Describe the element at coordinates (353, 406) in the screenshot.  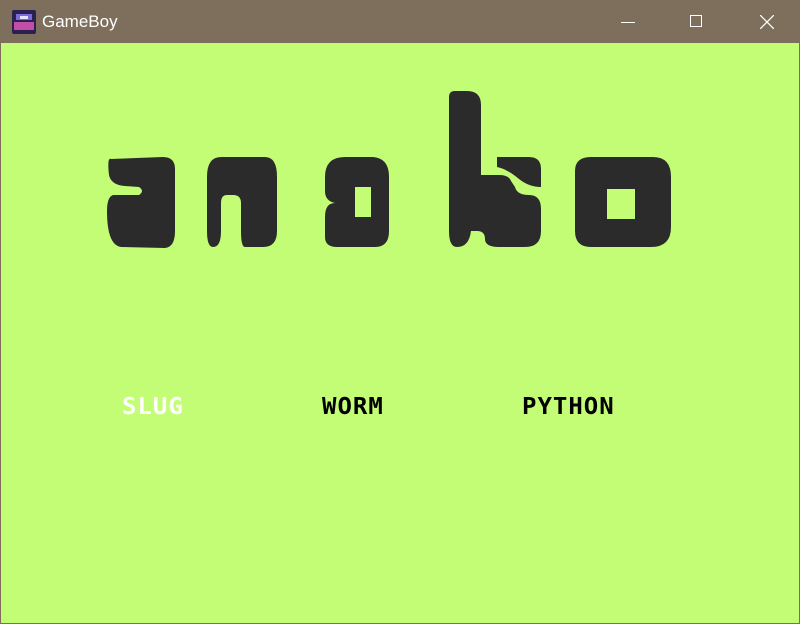
I see `menu-option-worm: WORM` at that location.